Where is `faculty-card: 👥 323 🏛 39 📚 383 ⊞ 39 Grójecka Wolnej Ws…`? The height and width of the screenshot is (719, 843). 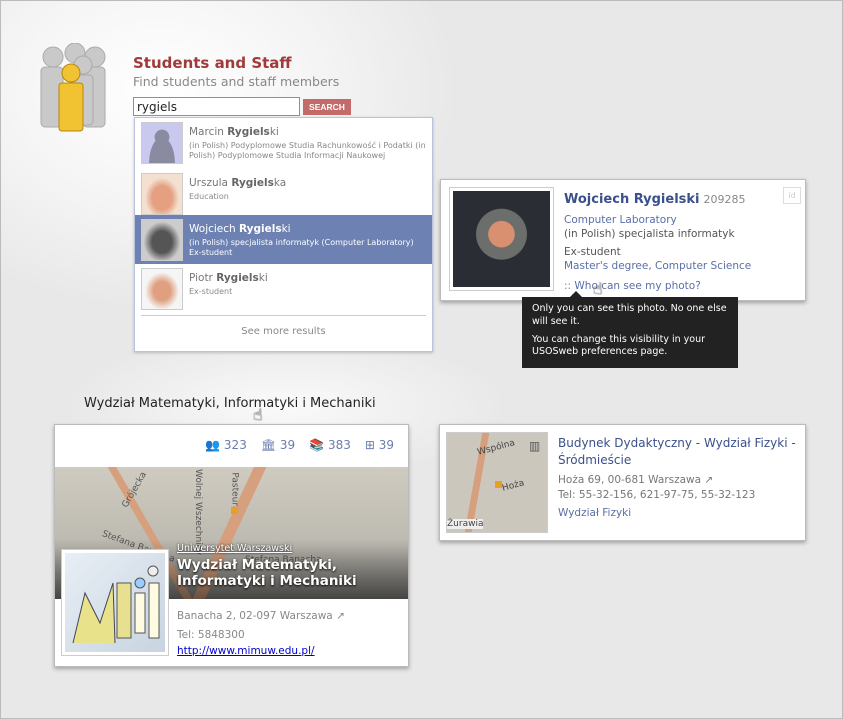
faculty-card: 👥 323 🏛 39 📚 383 ⊞ 39 Grójecka Wolnej Ws… is located at coordinates (231, 545).